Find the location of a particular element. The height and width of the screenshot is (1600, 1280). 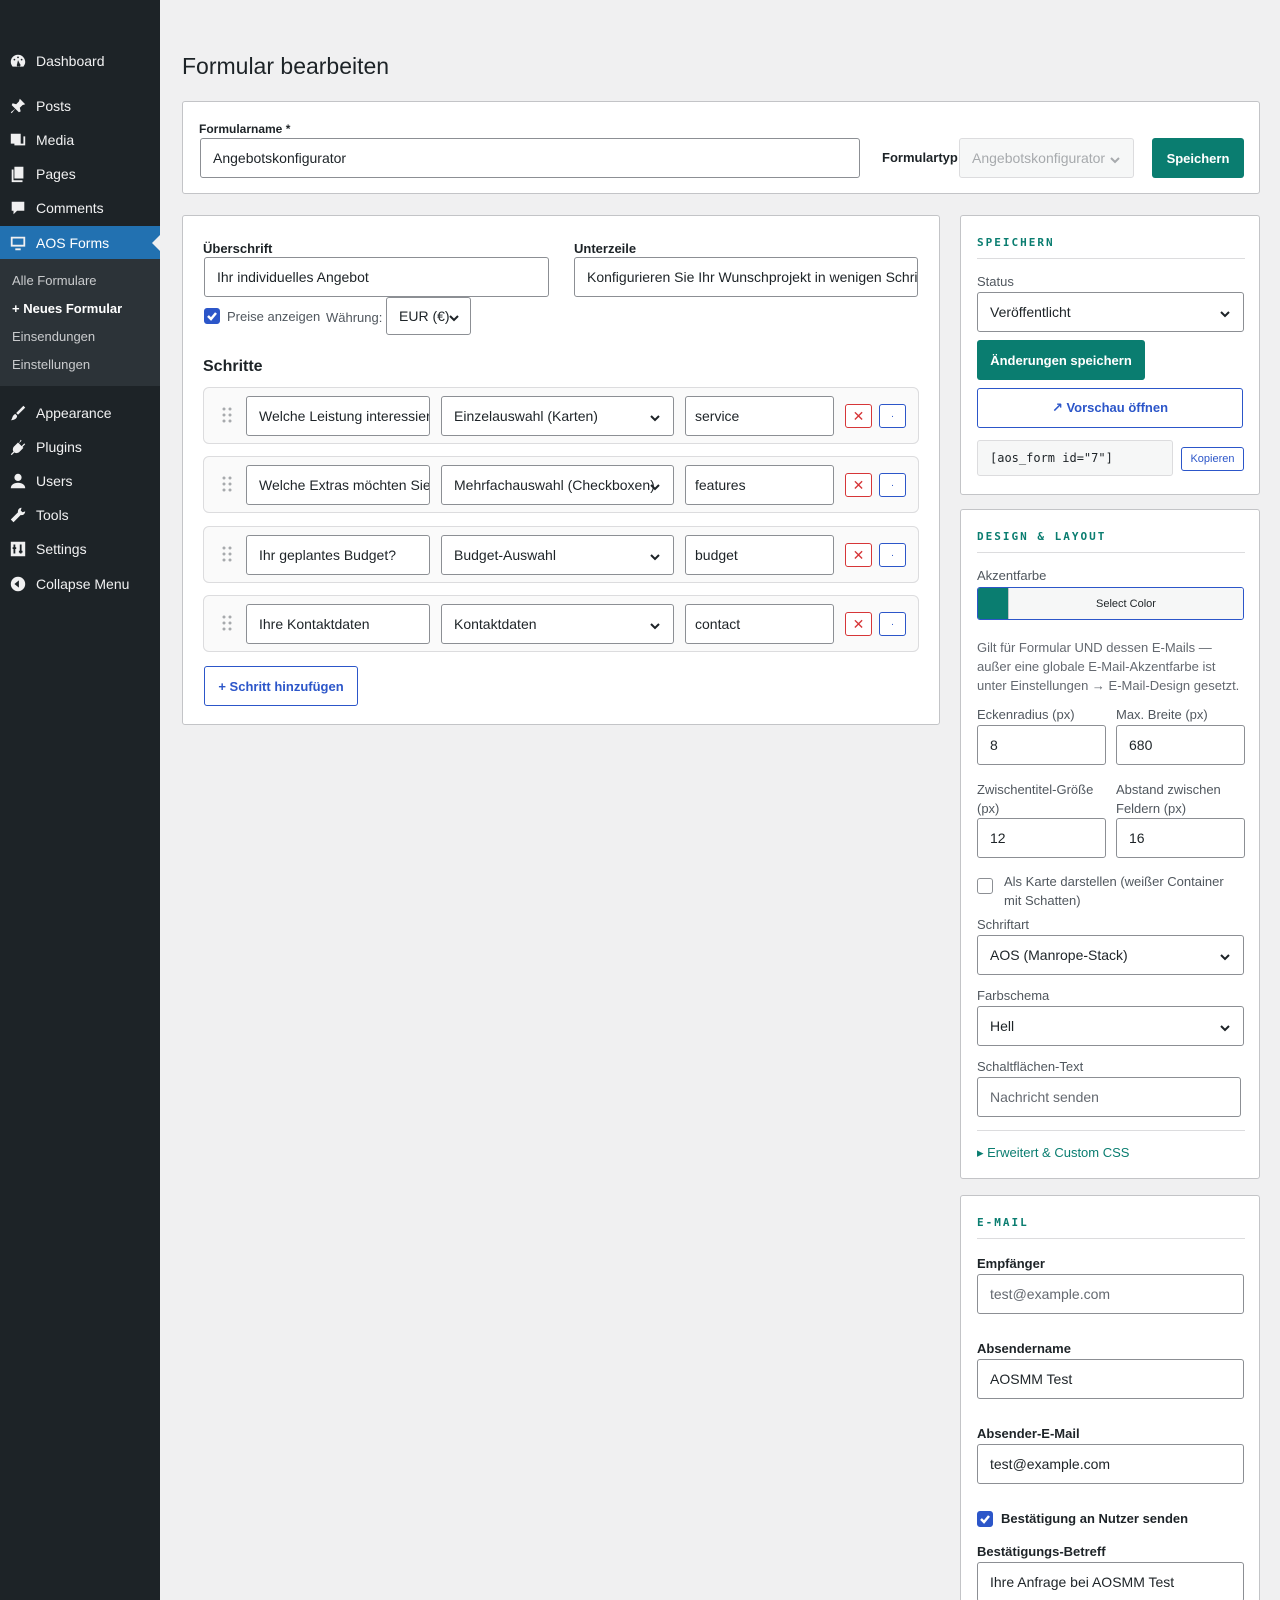

menu-item-aos-forms: AOS Forms is located at coordinates (80, 243).